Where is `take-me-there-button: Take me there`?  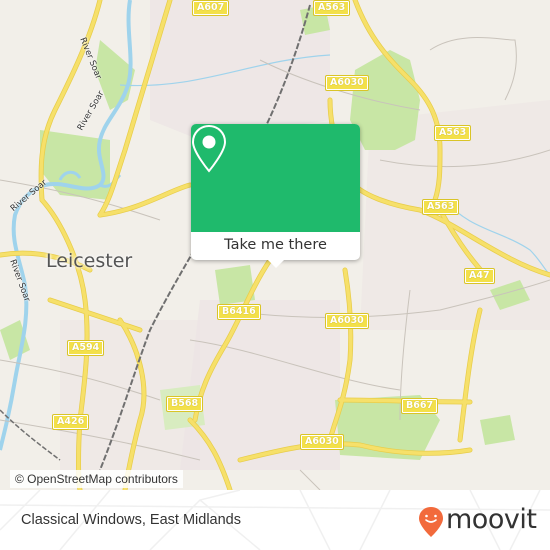
take-me-there-button: Take me there is located at coordinates (275, 246).